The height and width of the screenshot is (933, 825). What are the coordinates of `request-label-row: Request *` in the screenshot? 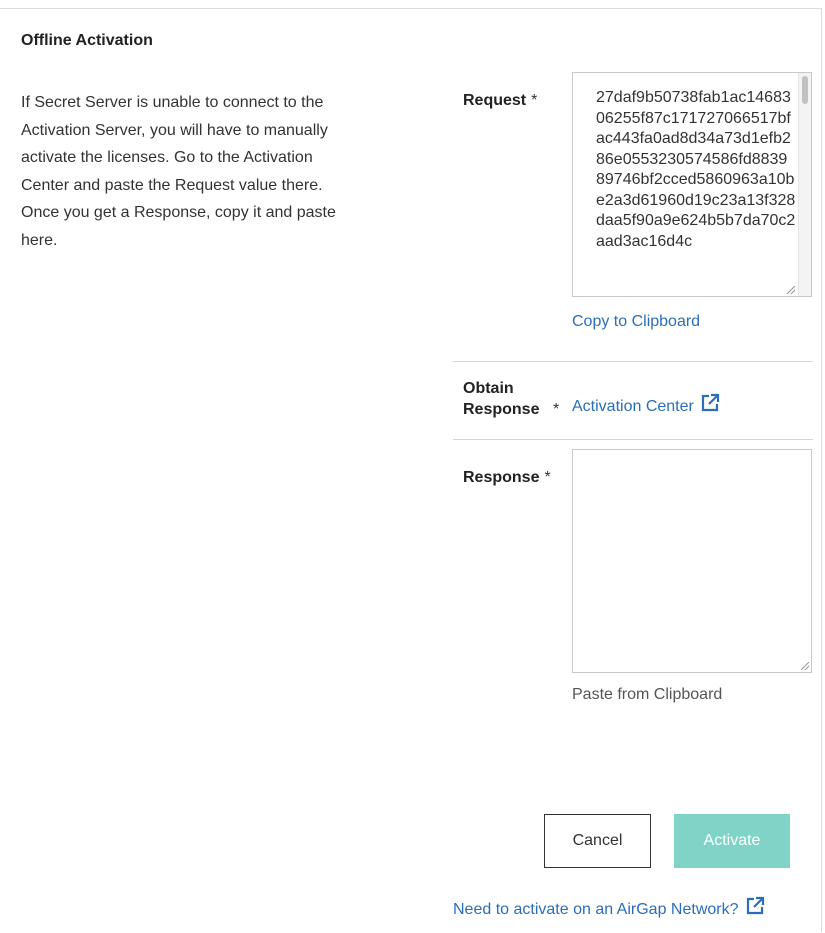 It's located at (500, 100).